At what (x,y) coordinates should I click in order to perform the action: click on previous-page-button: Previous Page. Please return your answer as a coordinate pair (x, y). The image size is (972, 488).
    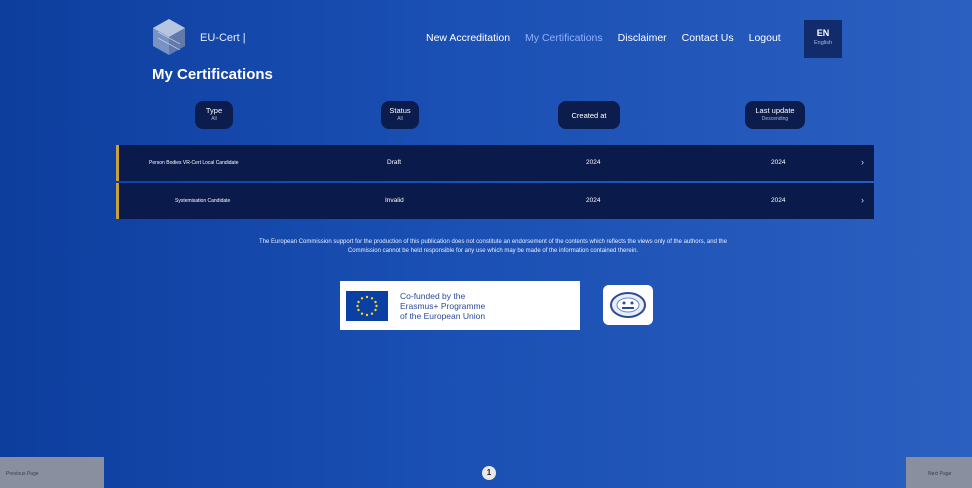
    Looking at the image, I should click on (52, 472).